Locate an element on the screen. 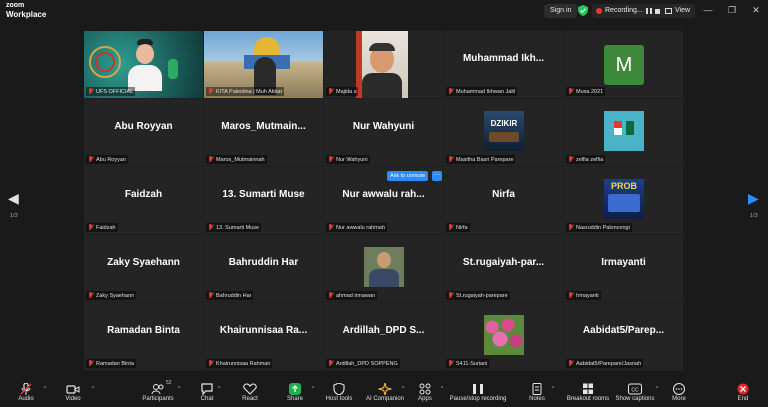 This screenshot has width=768, height=407. participant-name-label: Musa 2021 is located at coordinates (586, 91).